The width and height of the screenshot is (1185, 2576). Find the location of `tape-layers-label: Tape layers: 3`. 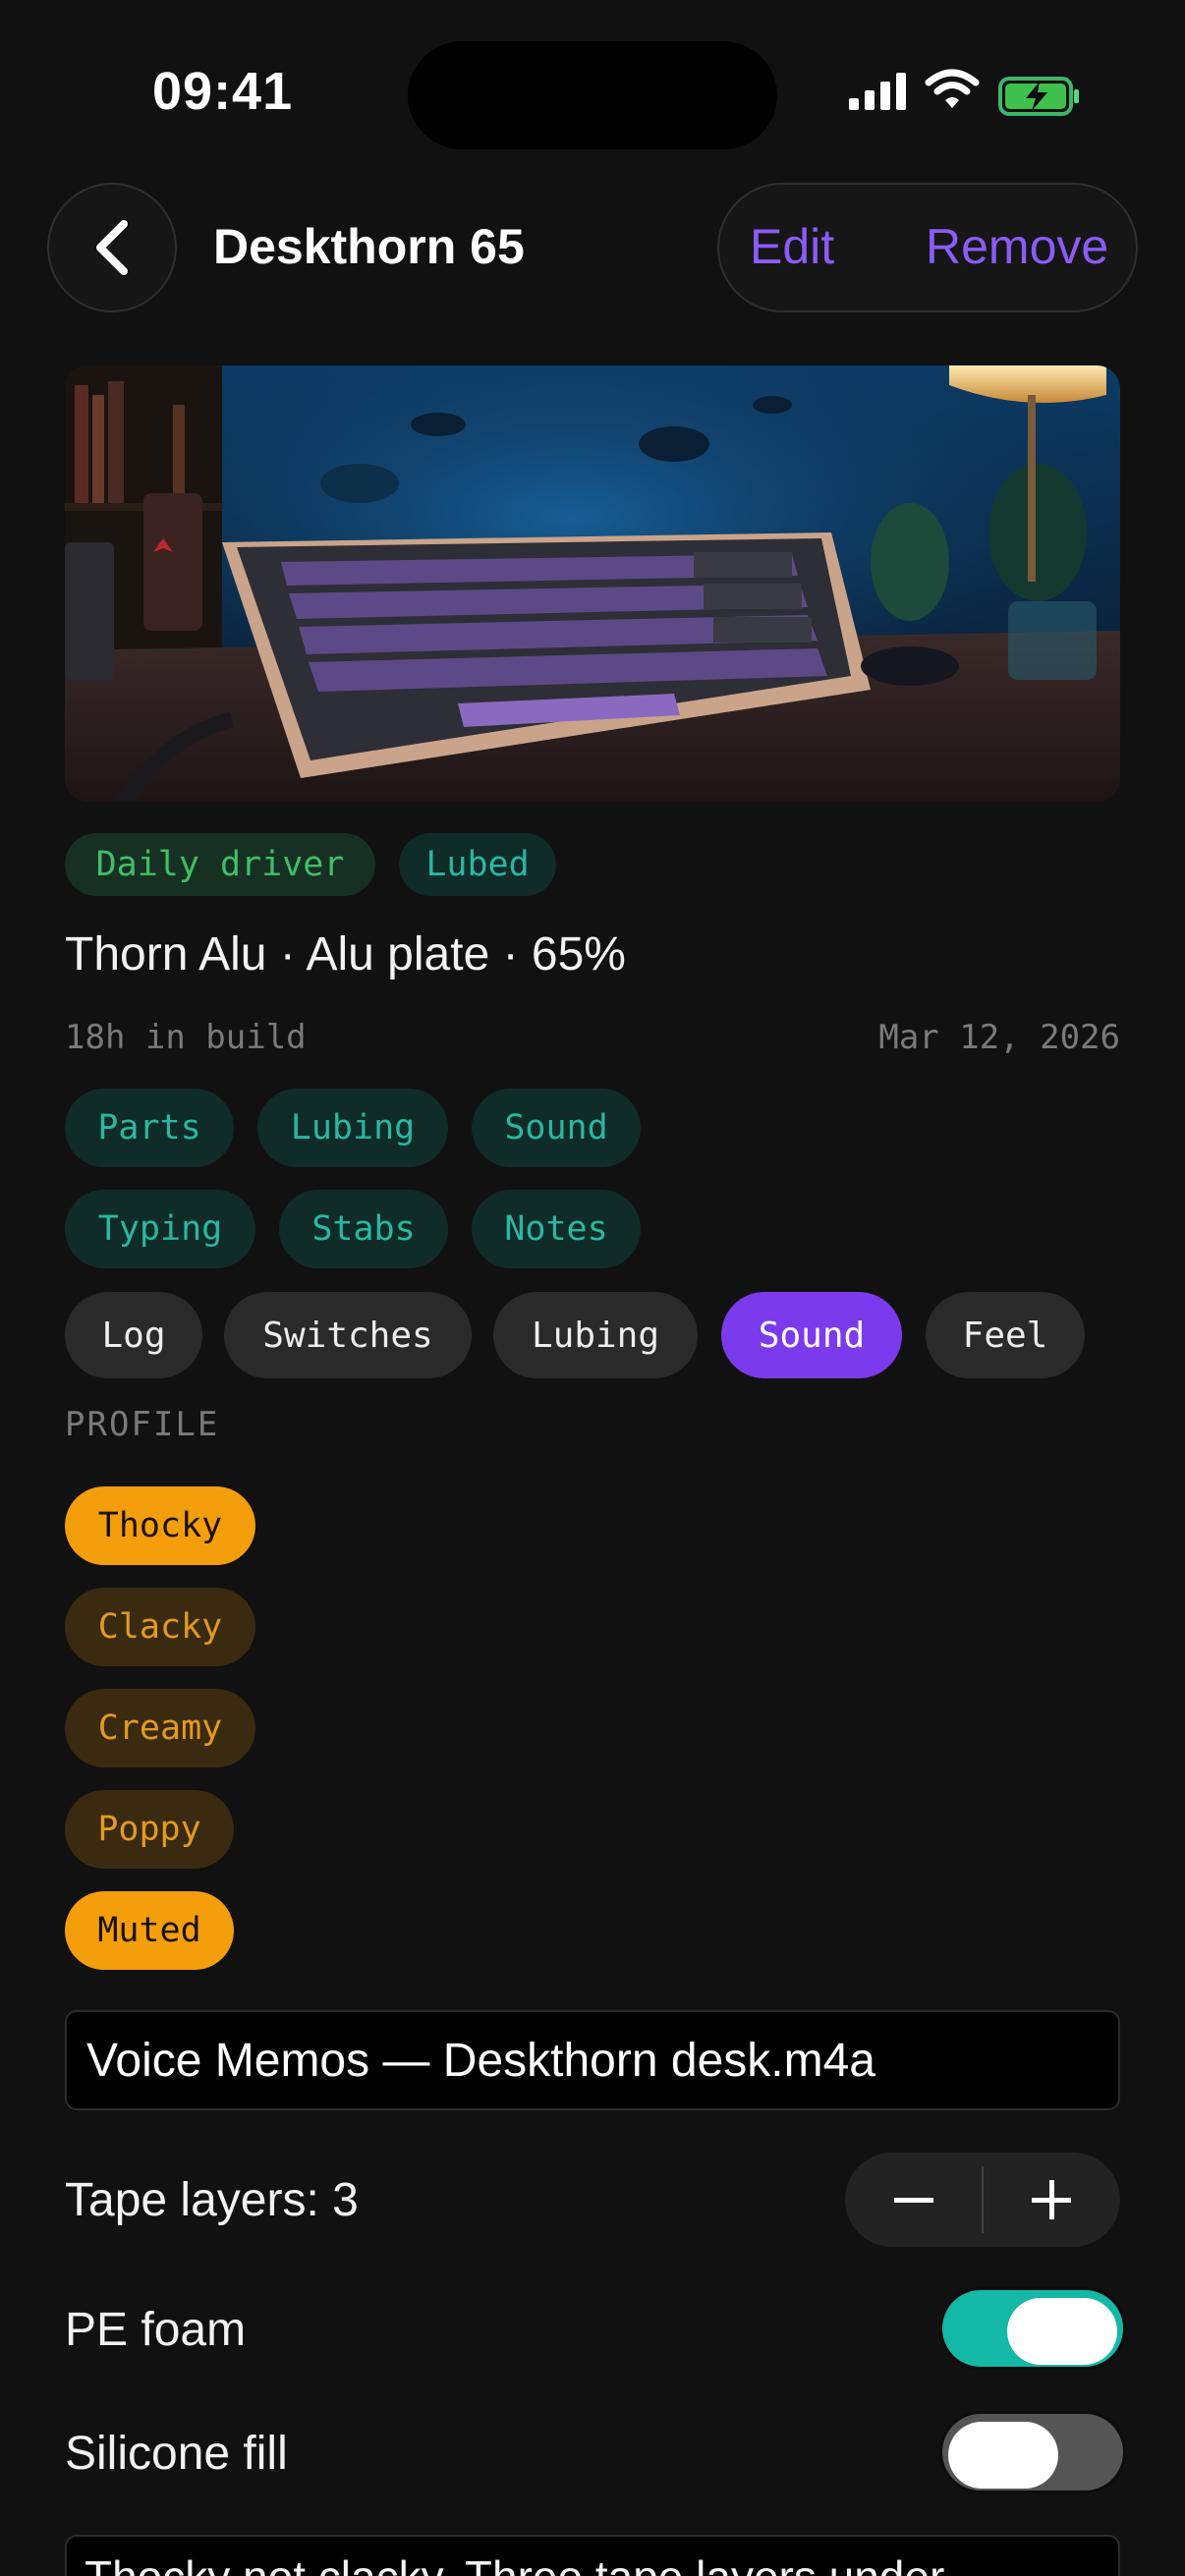

tape-layers-label: Tape layers: 3 is located at coordinates (212, 2200).